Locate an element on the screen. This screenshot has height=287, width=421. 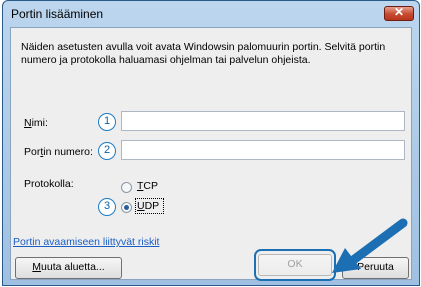
callout-marker-3: 3 is located at coordinates (107, 207).